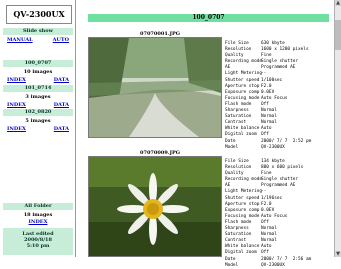 The height and width of the screenshot is (269, 341). What do you see at coordinates (337, 128) in the screenshot?
I see `vertical-scrollbar: ▲ ▼` at bounding box center [337, 128].